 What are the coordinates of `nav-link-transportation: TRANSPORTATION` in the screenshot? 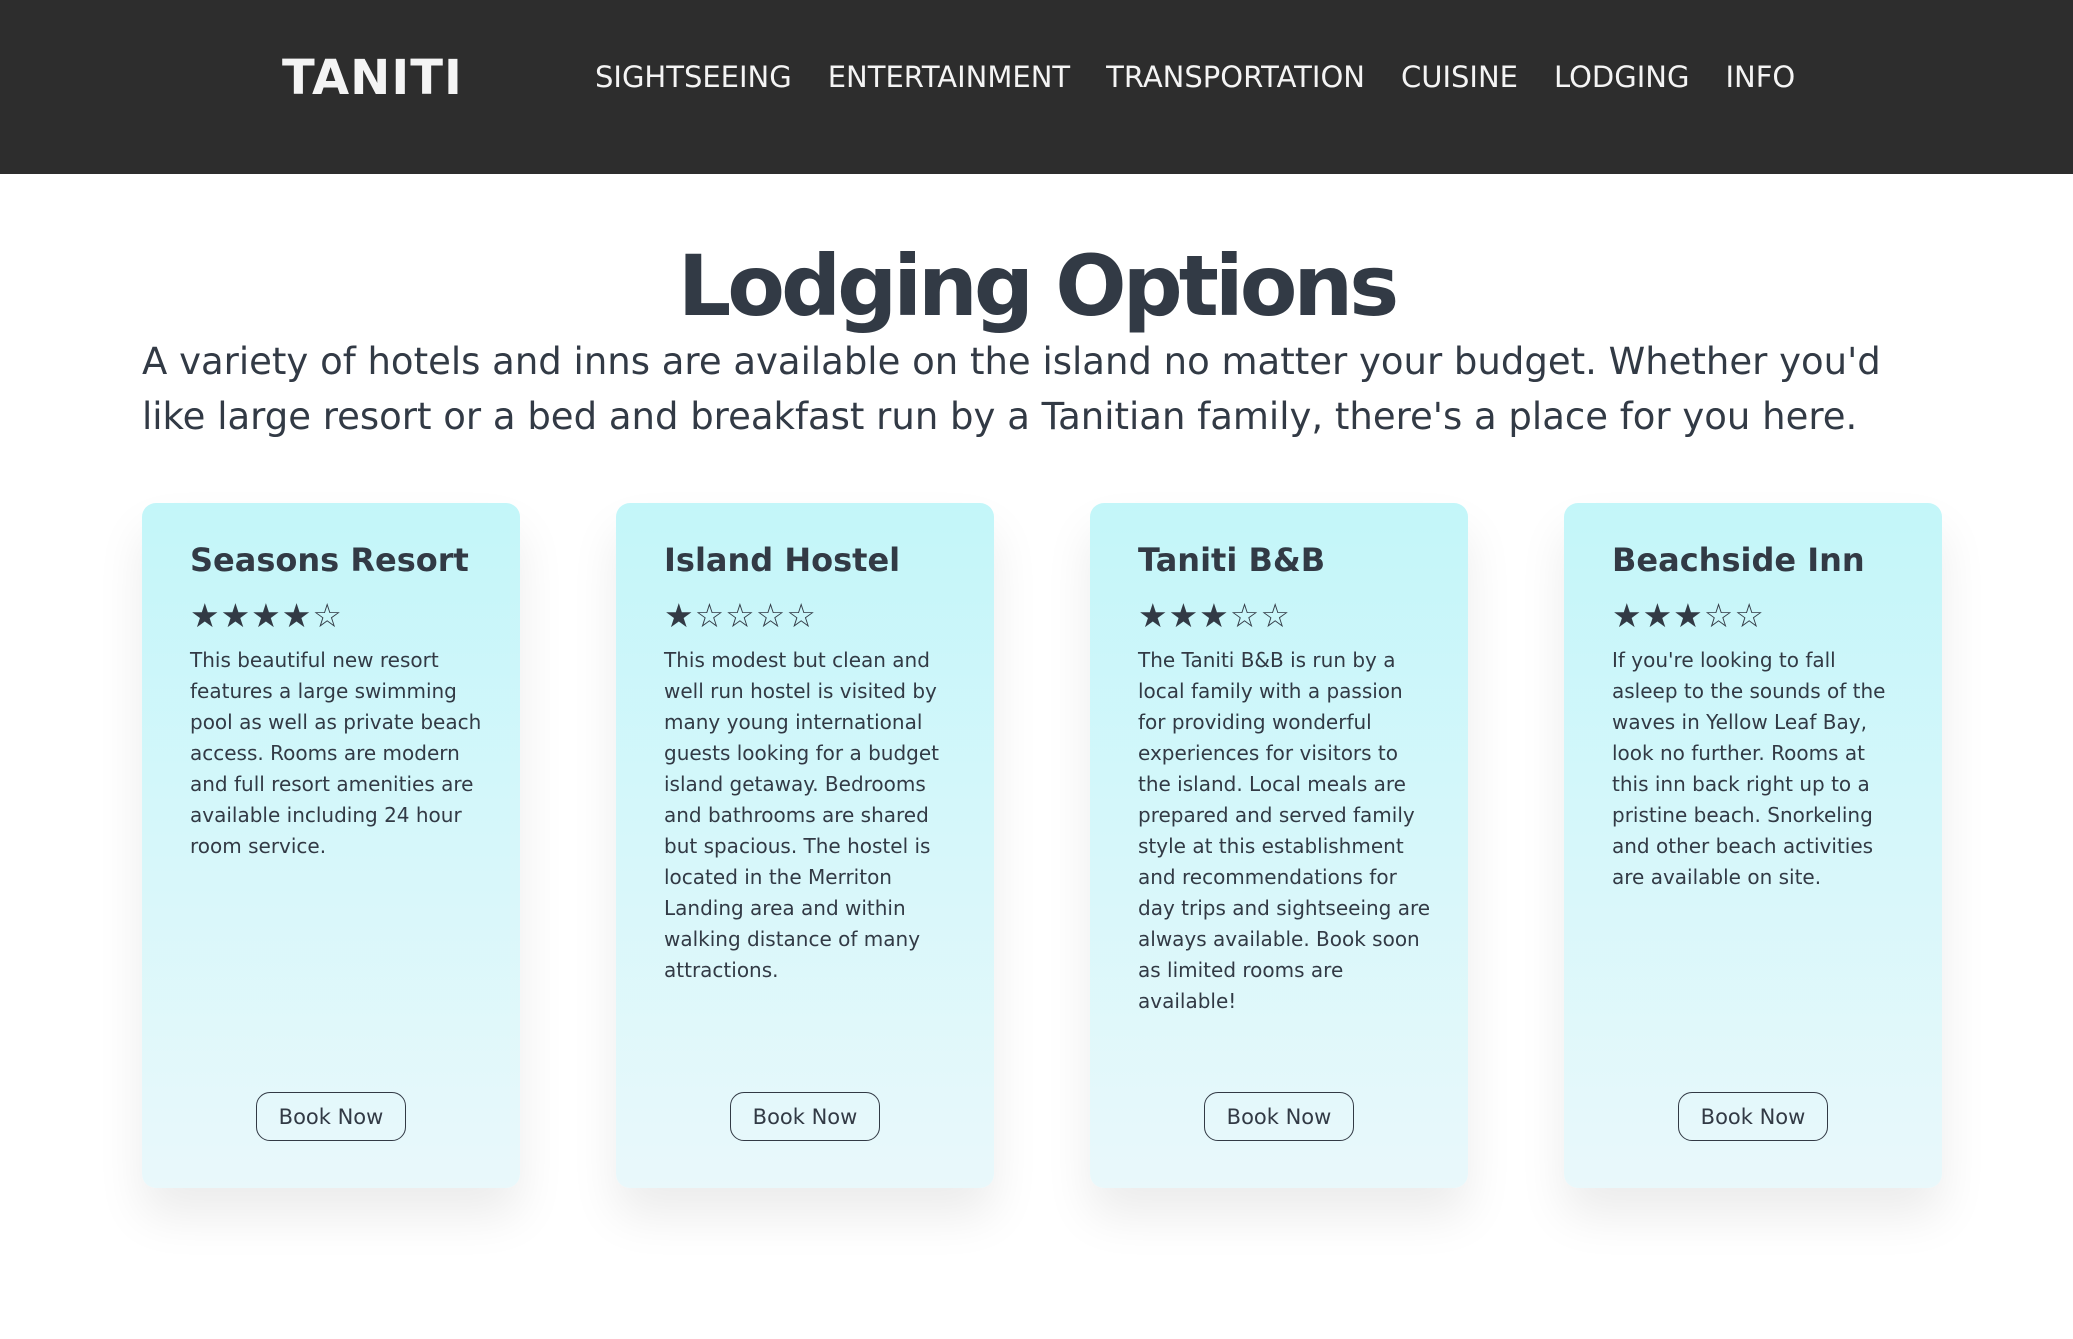 It's located at (1235, 77).